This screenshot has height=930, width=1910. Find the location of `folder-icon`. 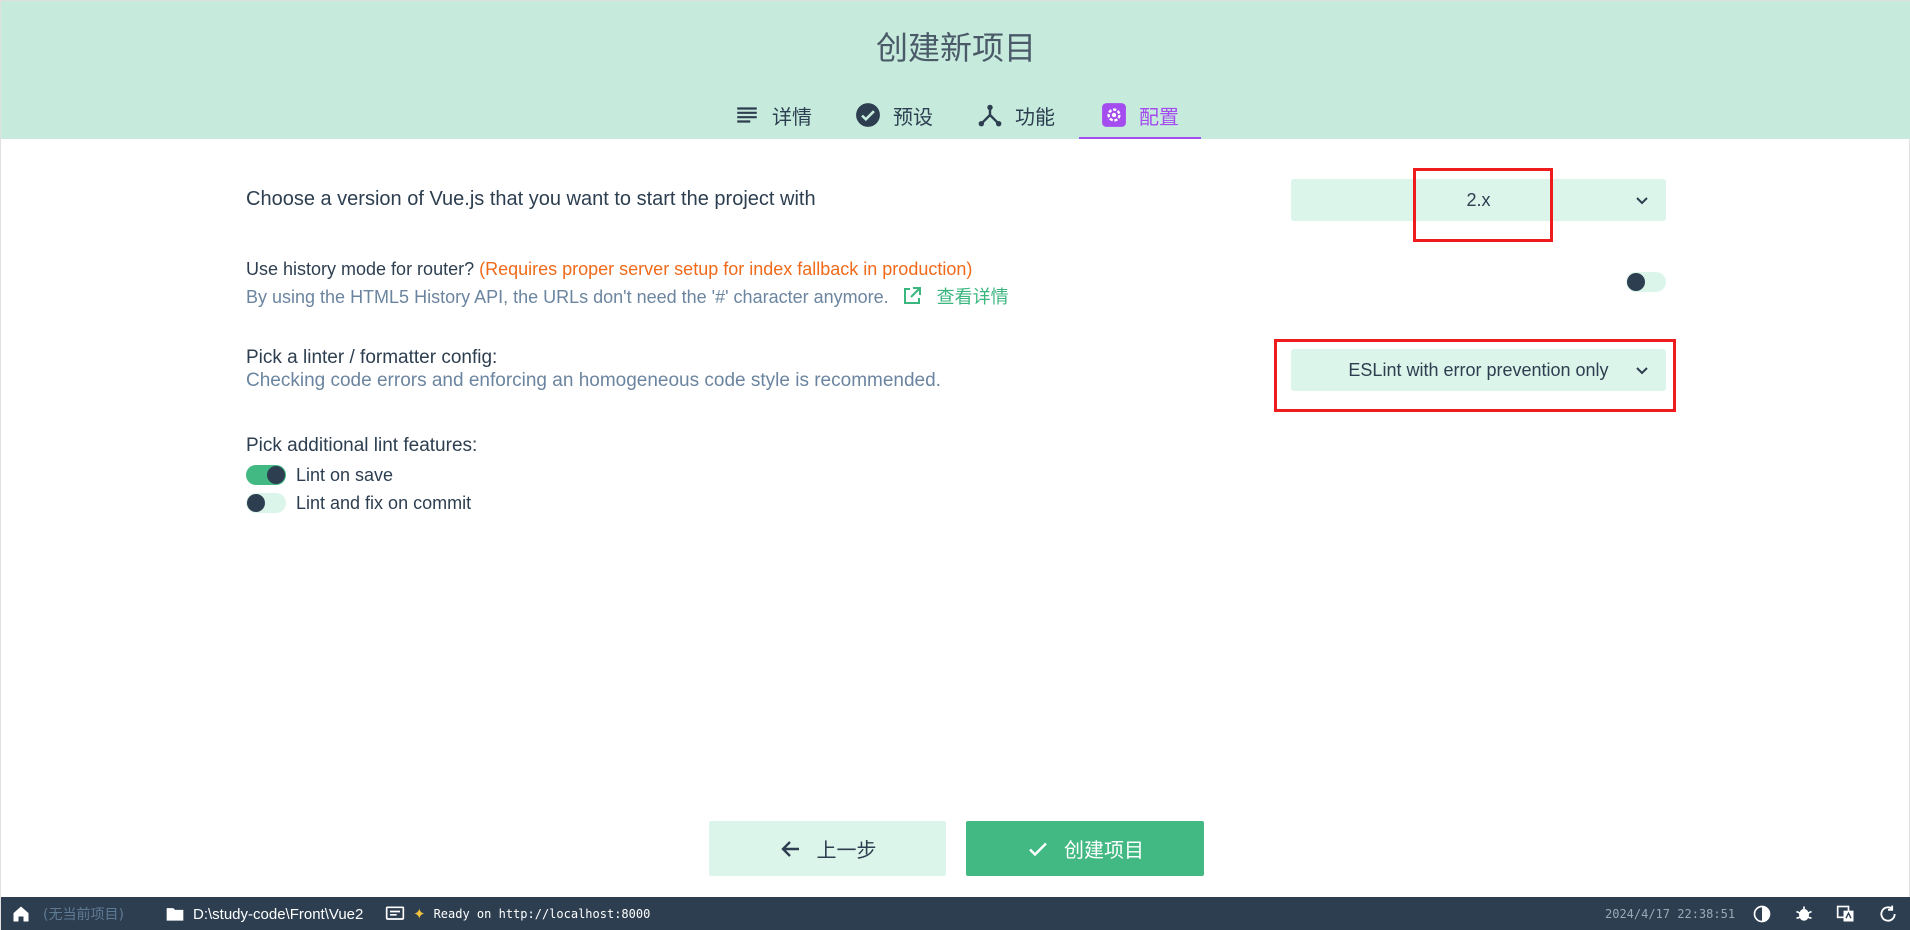

folder-icon is located at coordinates (175, 914).